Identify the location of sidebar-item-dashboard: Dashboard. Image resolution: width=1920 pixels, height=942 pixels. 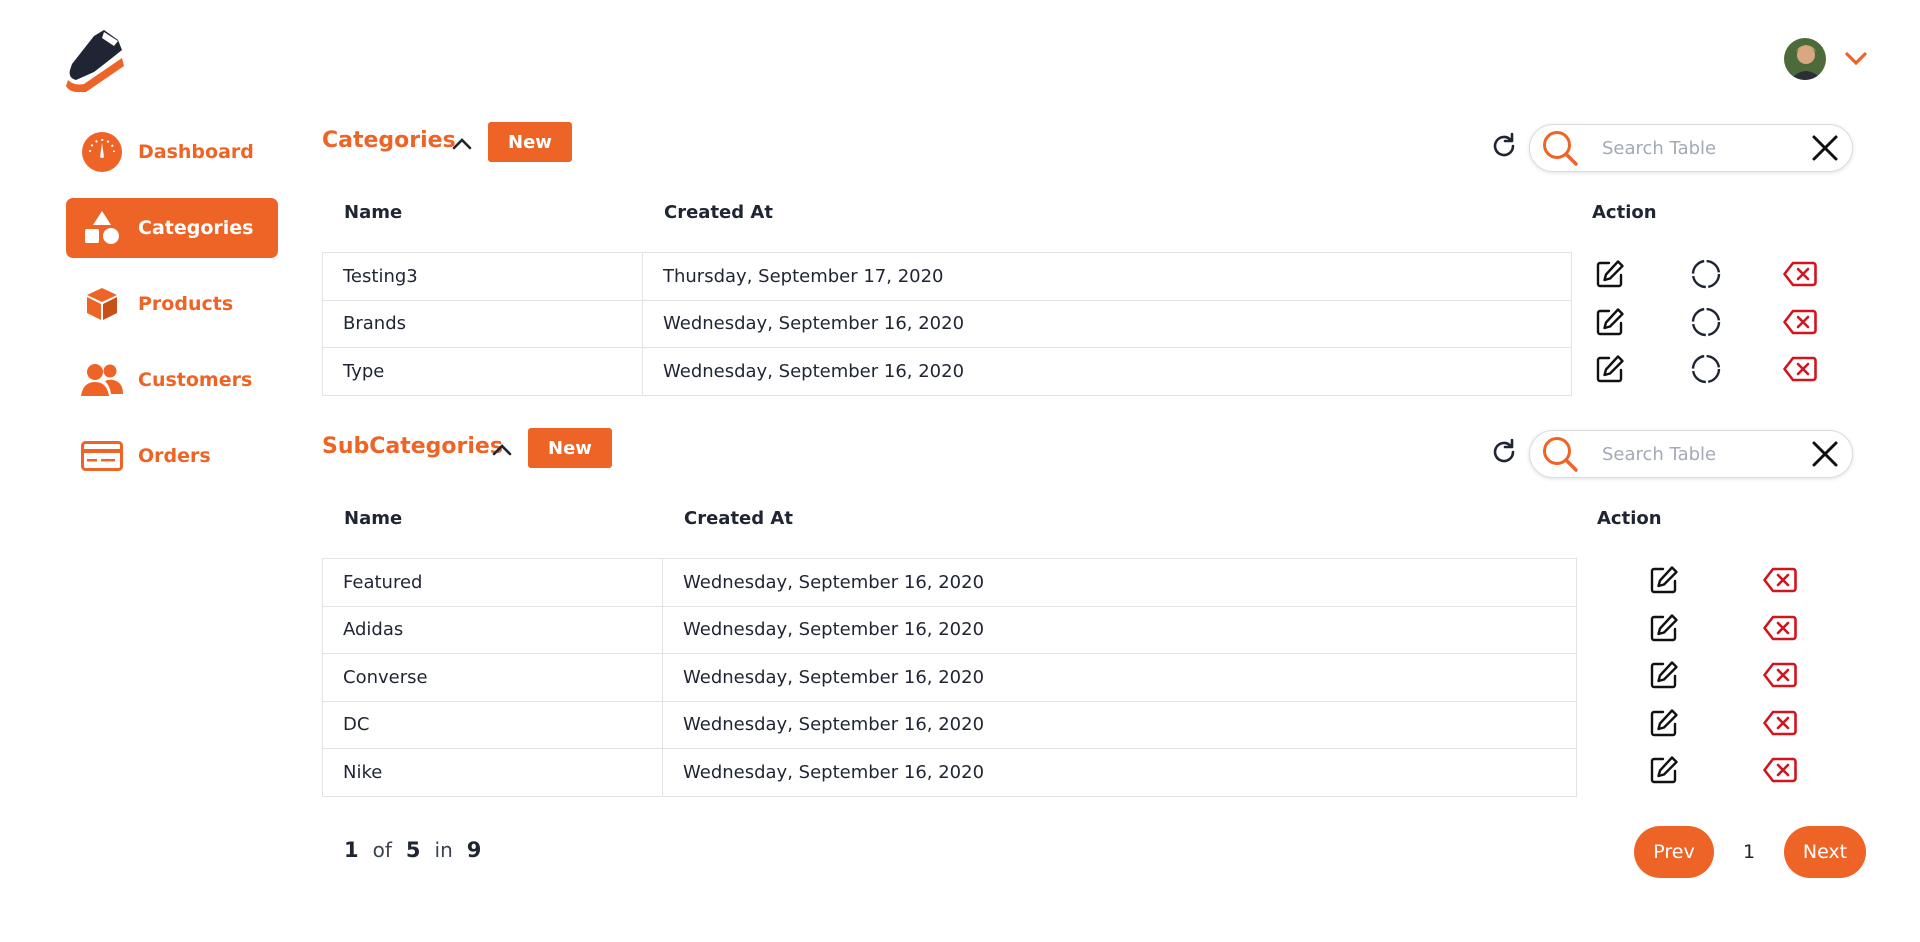
(172, 152).